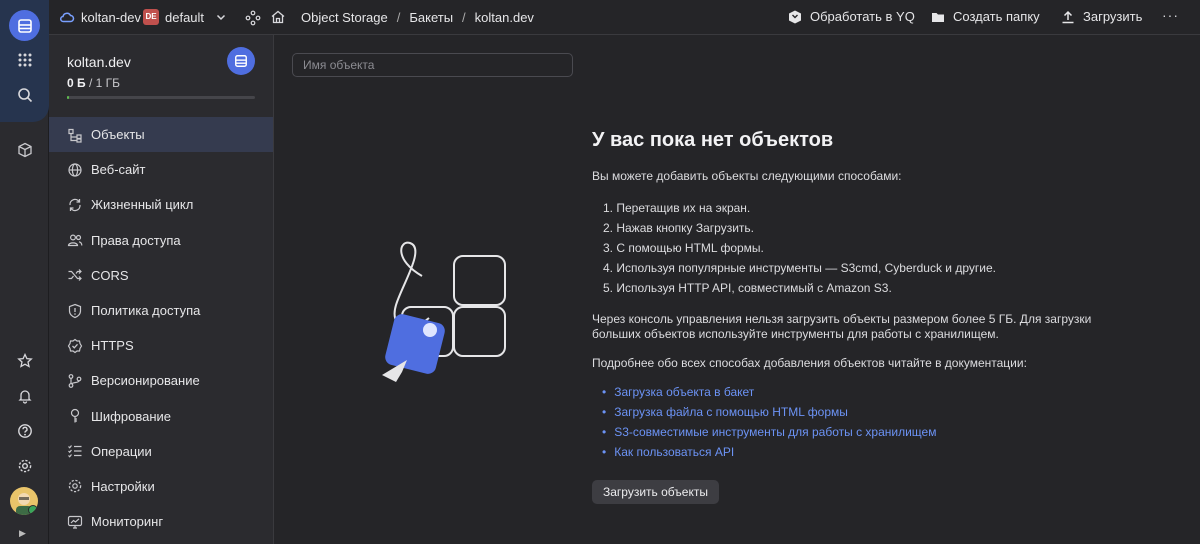 This screenshot has width=1200, height=544. What do you see at coordinates (75, 346) in the screenshot?
I see `badge-check-icon` at bounding box center [75, 346].